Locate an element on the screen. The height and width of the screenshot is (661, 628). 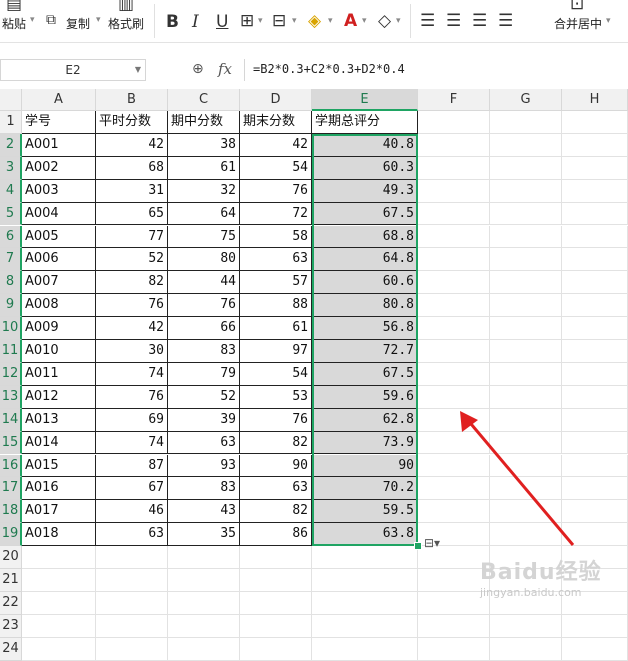
cell-c23 is located at coordinates (204, 626).